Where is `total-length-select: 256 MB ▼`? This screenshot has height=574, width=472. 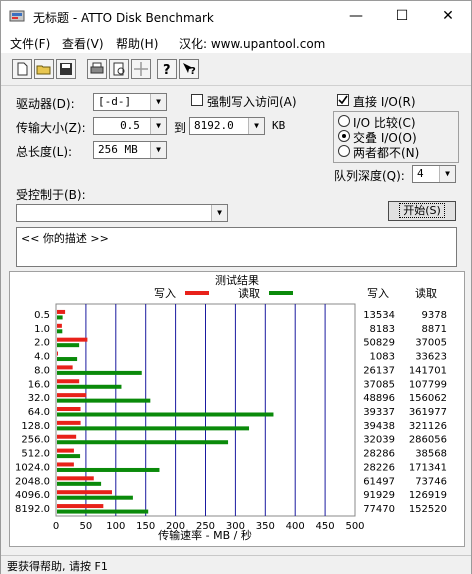
total-length-select: 256 MB ▼ is located at coordinates (130, 150).